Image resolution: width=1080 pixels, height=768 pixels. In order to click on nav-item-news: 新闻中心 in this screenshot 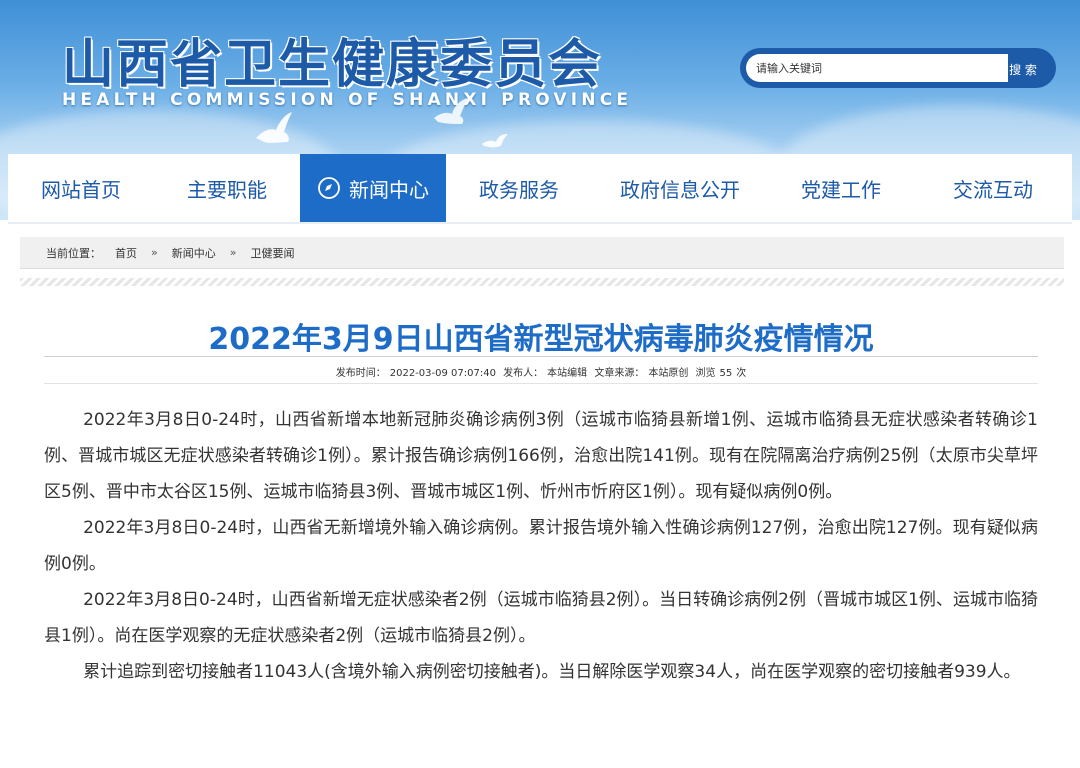, I will do `click(373, 188)`.